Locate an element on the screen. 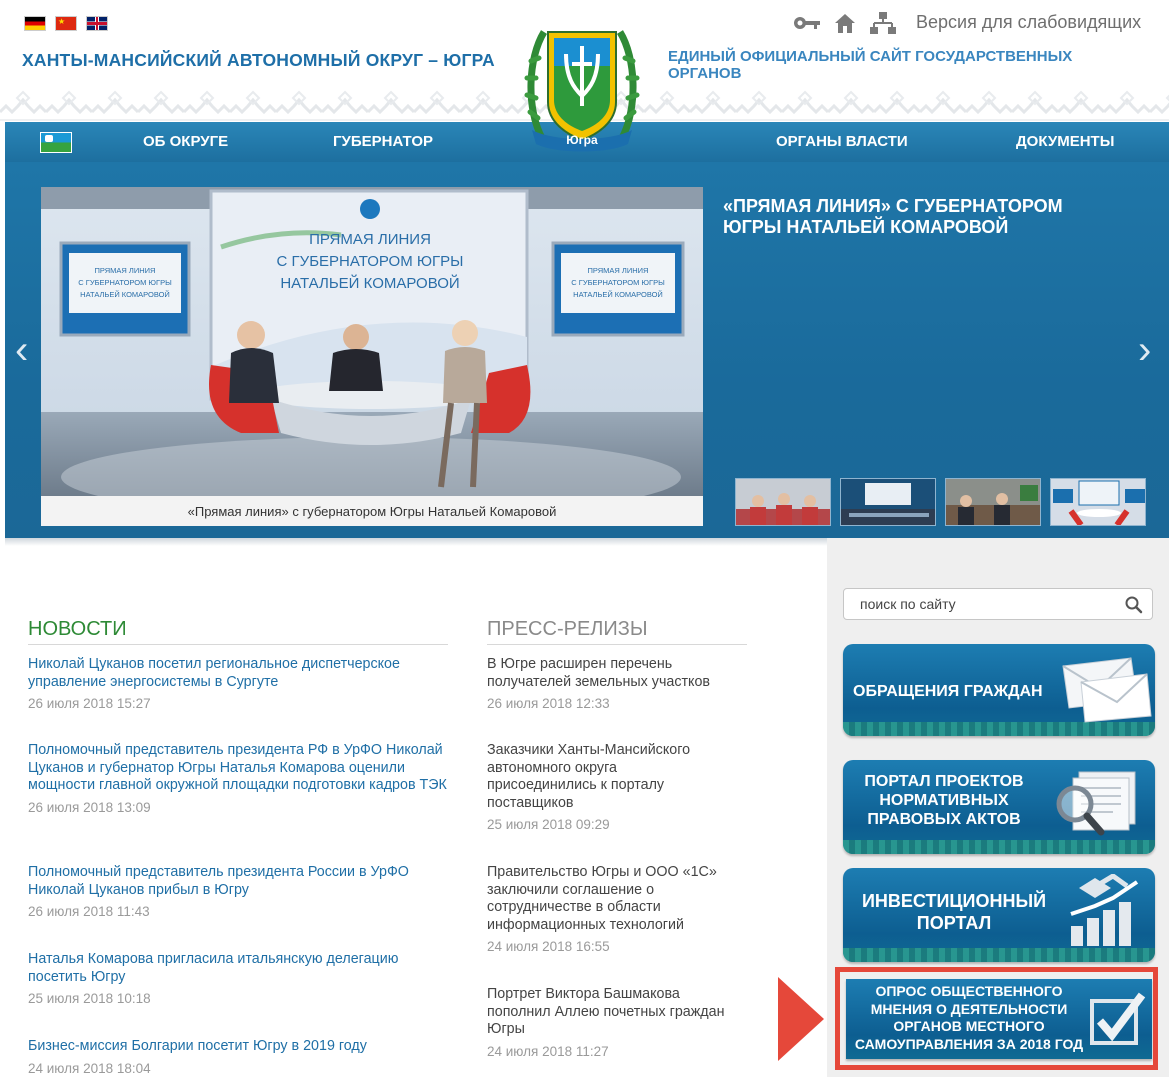  news-item-date: 26 июля 2018 15:27 is located at coordinates (89, 703).